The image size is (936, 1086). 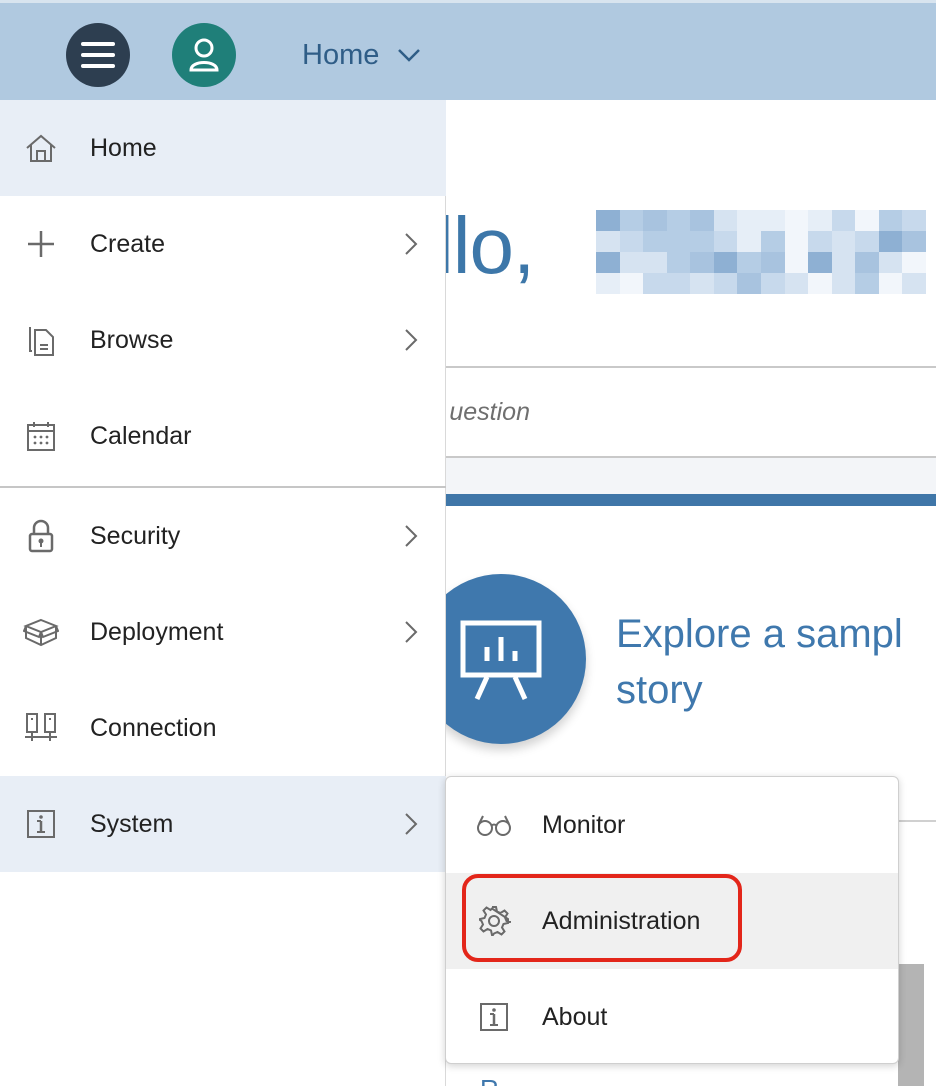 What do you see at coordinates (759, 634) in the screenshot?
I see `story-title-line1: Explore a sampl` at bounding box center [759, 634].